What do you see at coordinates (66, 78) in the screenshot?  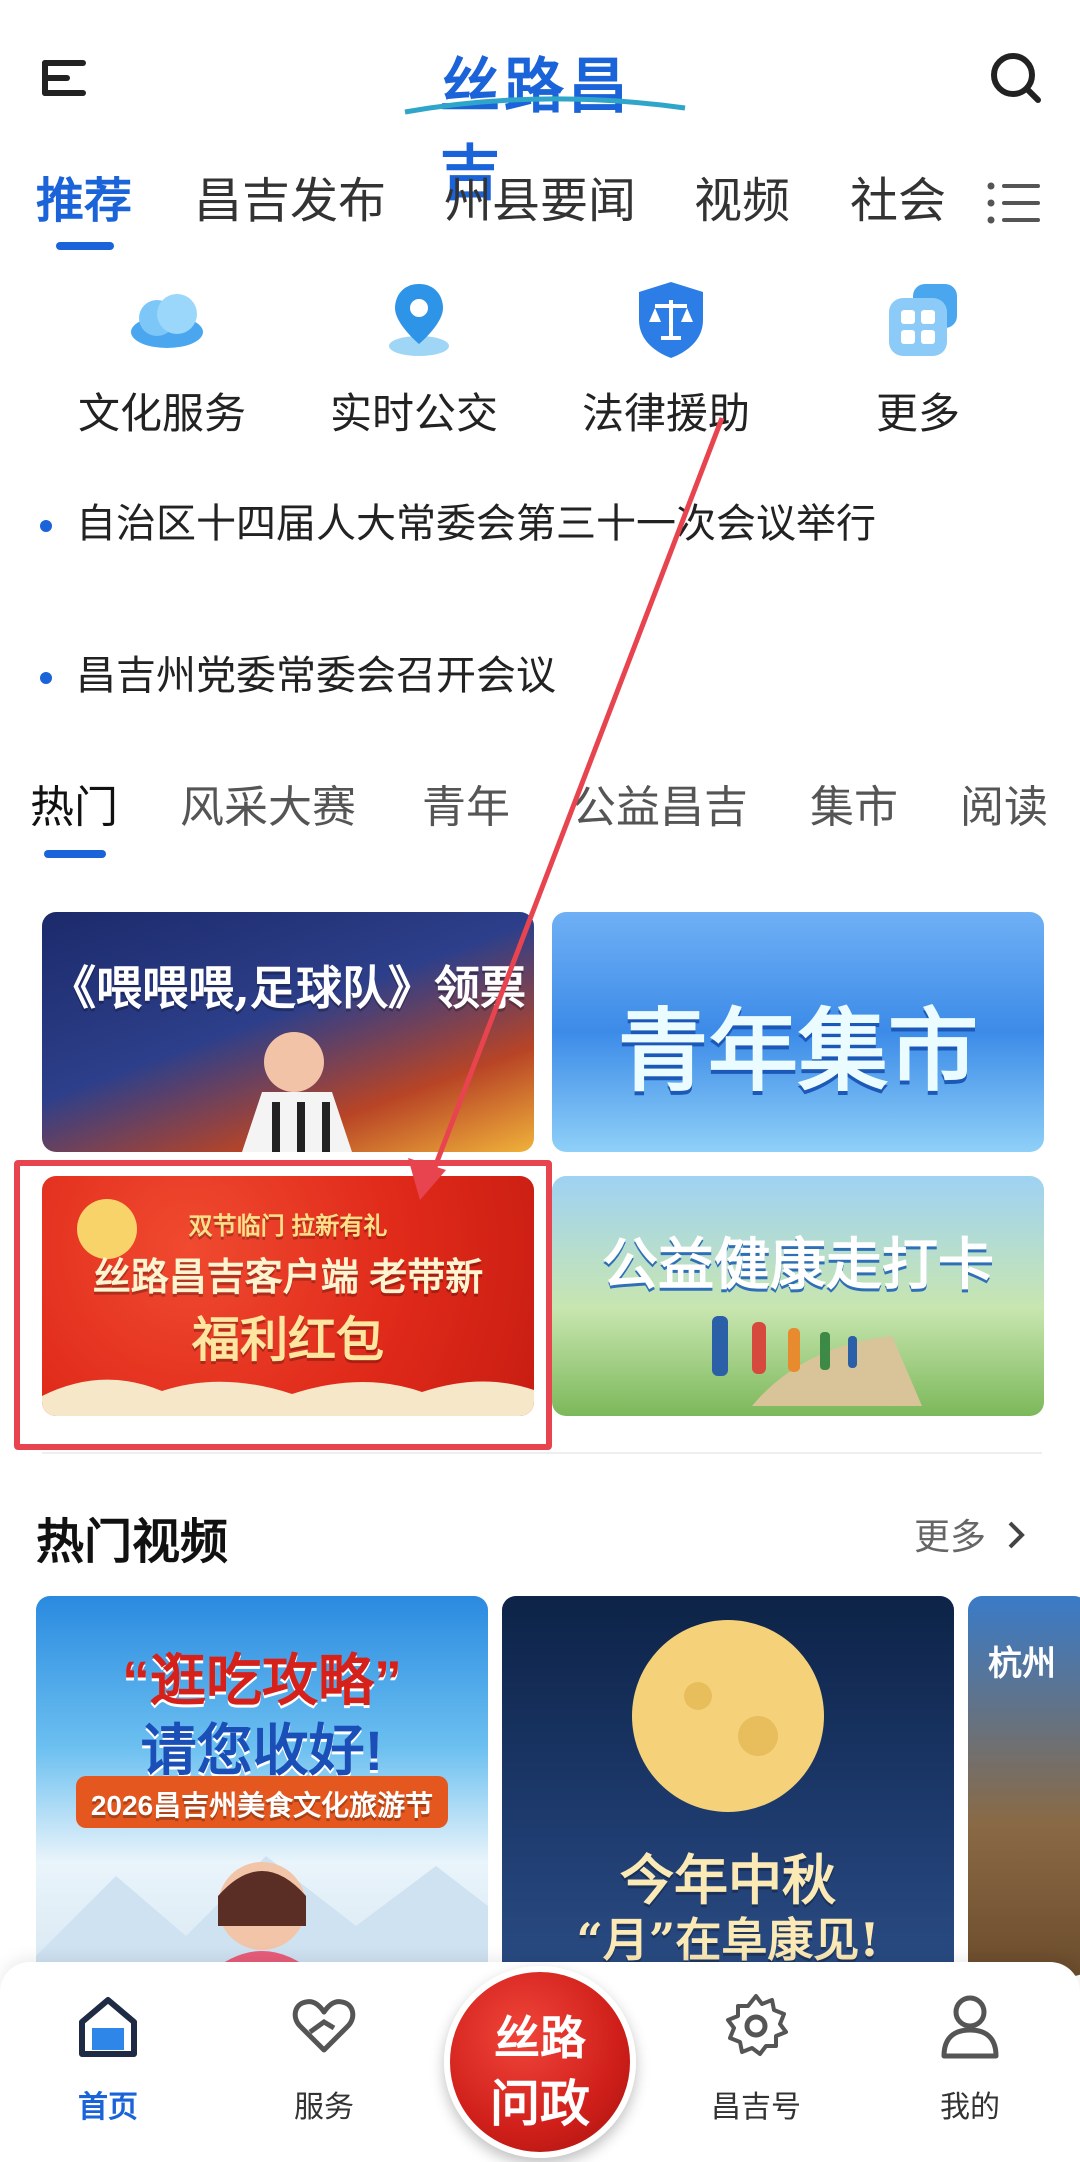 I see `menu-icon` at bounding box center [66, 78].